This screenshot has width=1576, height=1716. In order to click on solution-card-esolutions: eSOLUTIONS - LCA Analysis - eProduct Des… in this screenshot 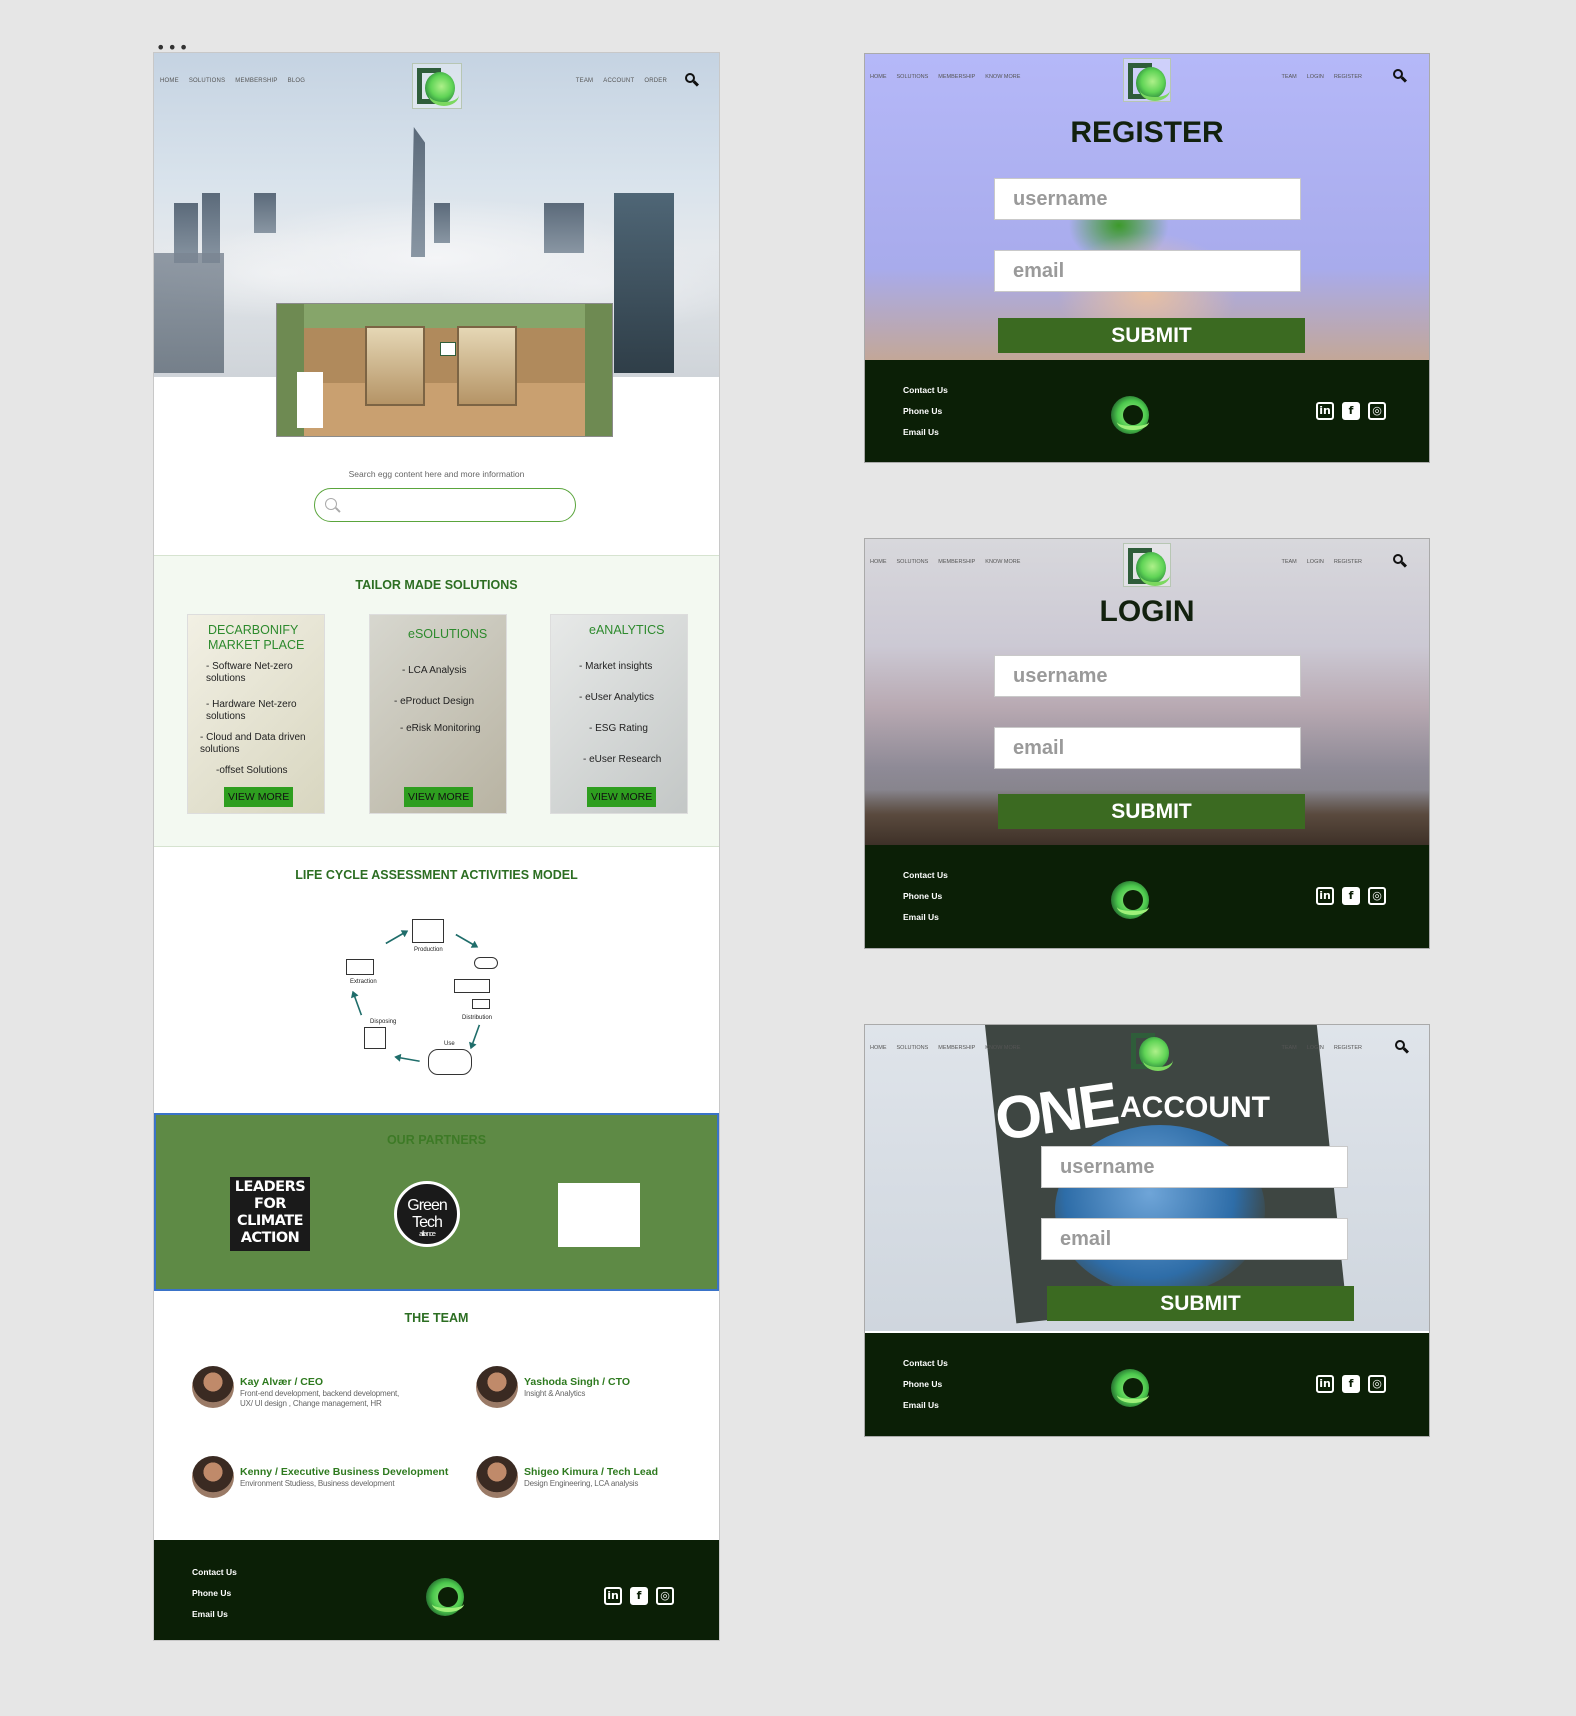, I will do `click(438, 714)`.